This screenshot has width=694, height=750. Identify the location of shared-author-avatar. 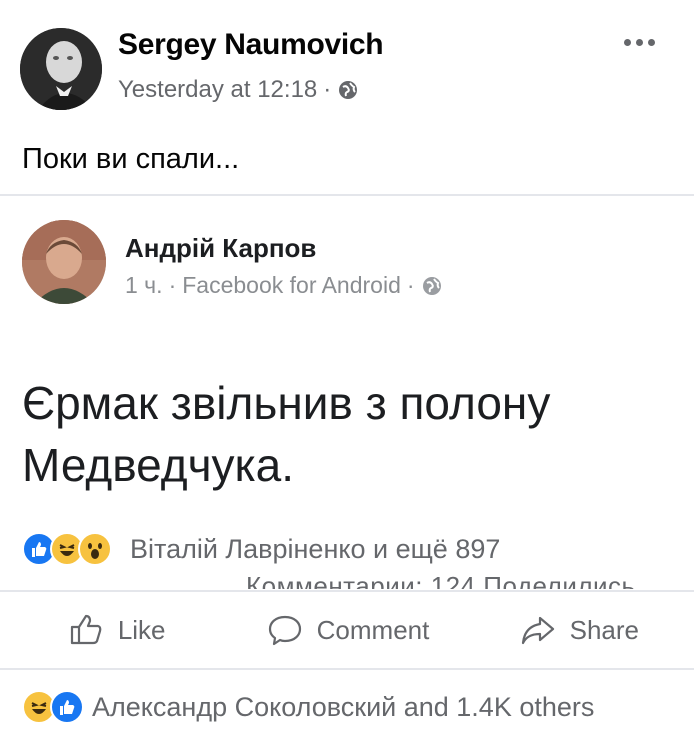
(64, 262).